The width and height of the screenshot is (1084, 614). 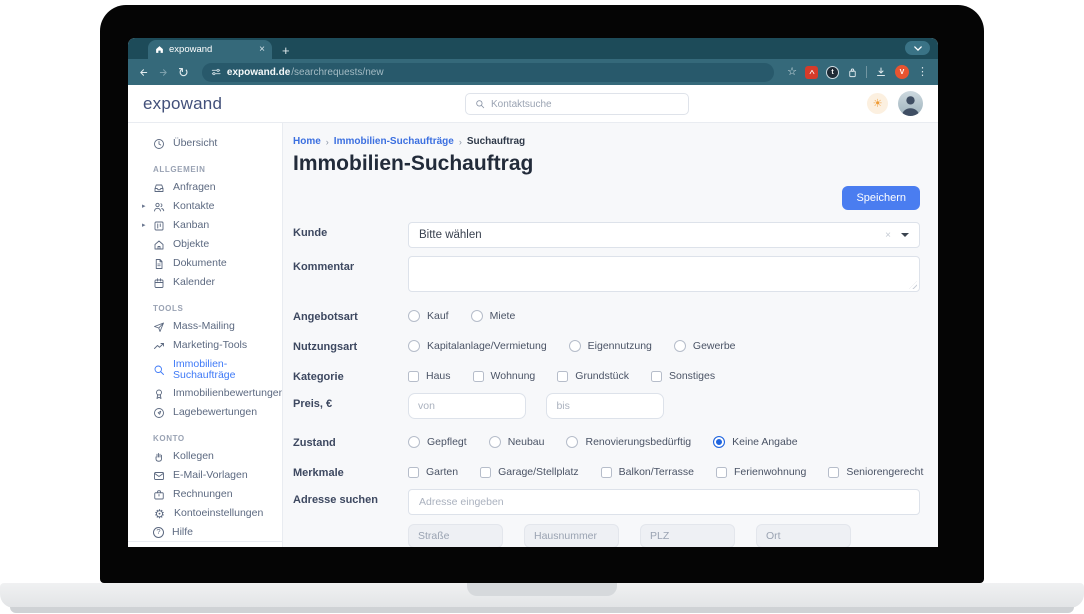 What do you see at coordinates (760, 472) in the screenshot?
I see `checkbox-ferienwohnung: Ferienwohnung` at bounding box center [760, 472].